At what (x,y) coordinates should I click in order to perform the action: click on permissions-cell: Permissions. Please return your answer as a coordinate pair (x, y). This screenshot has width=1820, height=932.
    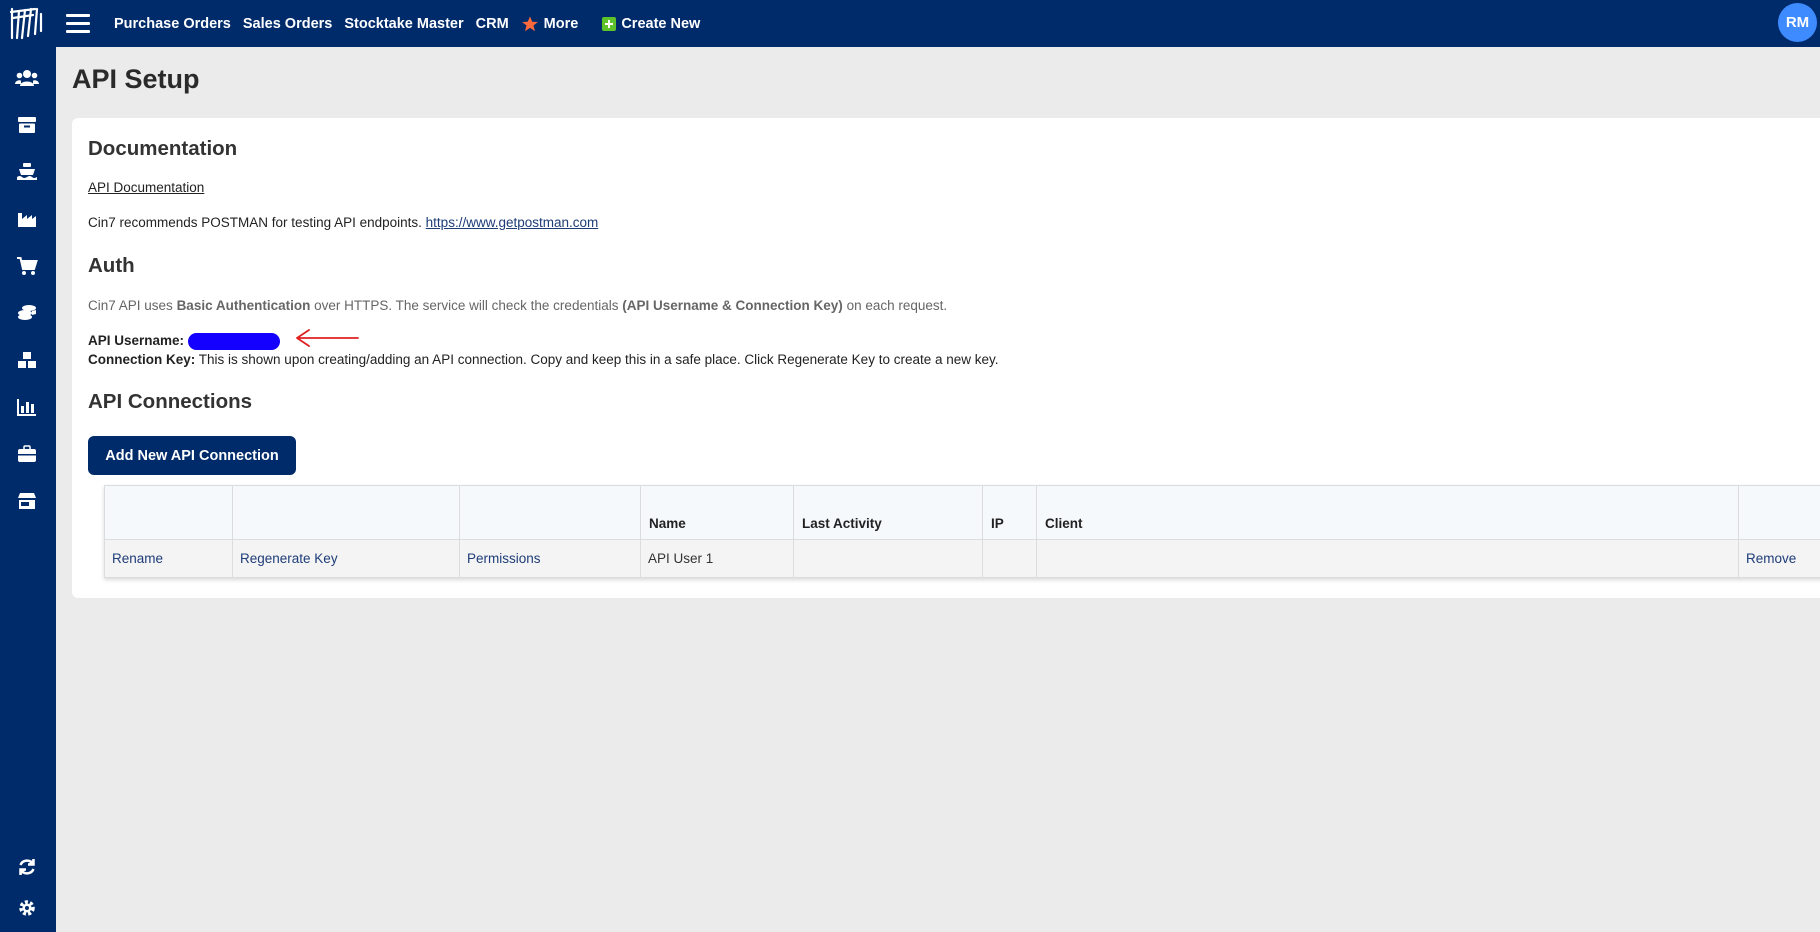
    Looking at the image, I should click on (550, 558).